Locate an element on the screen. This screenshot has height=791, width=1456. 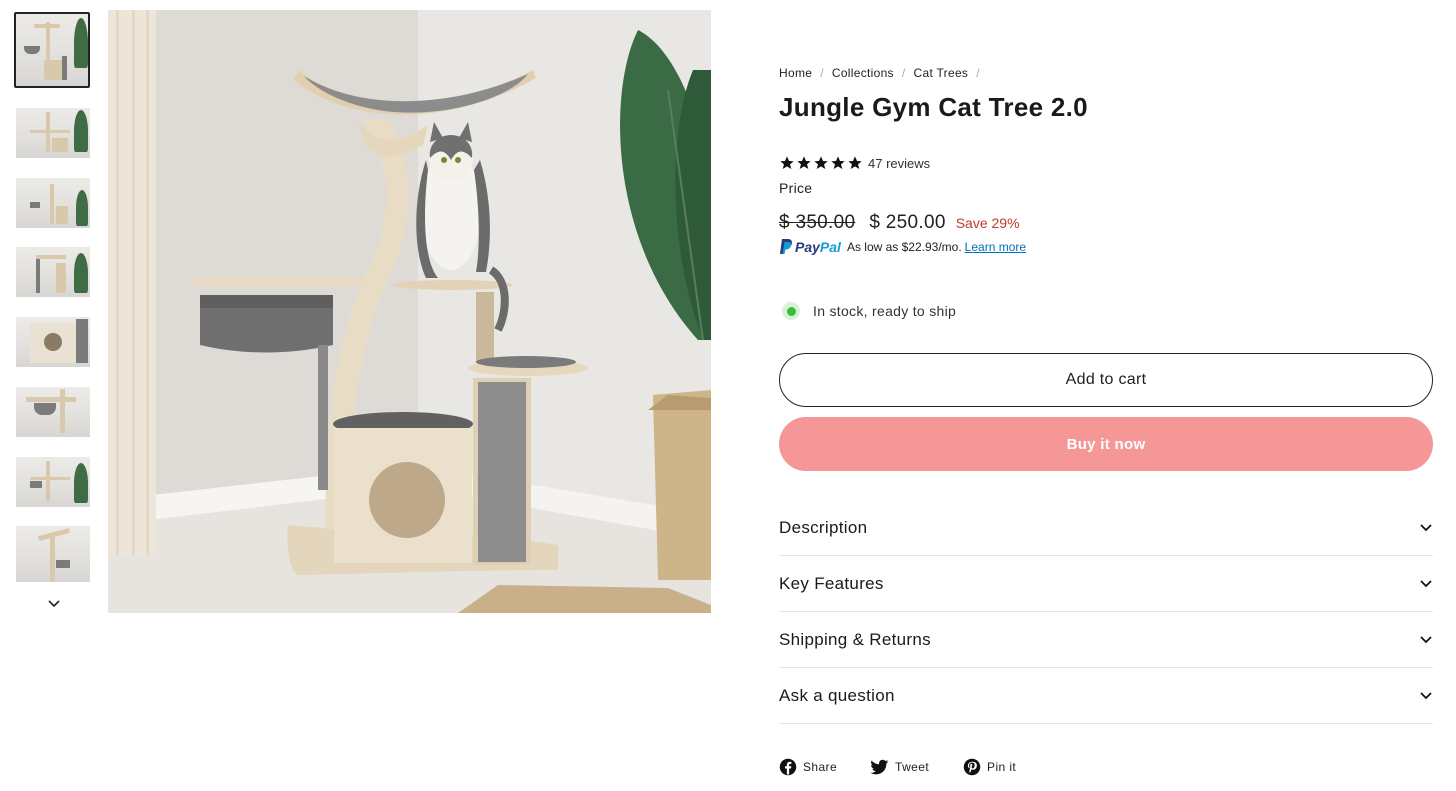
share-label: Share is located at coordinates (820, 767).